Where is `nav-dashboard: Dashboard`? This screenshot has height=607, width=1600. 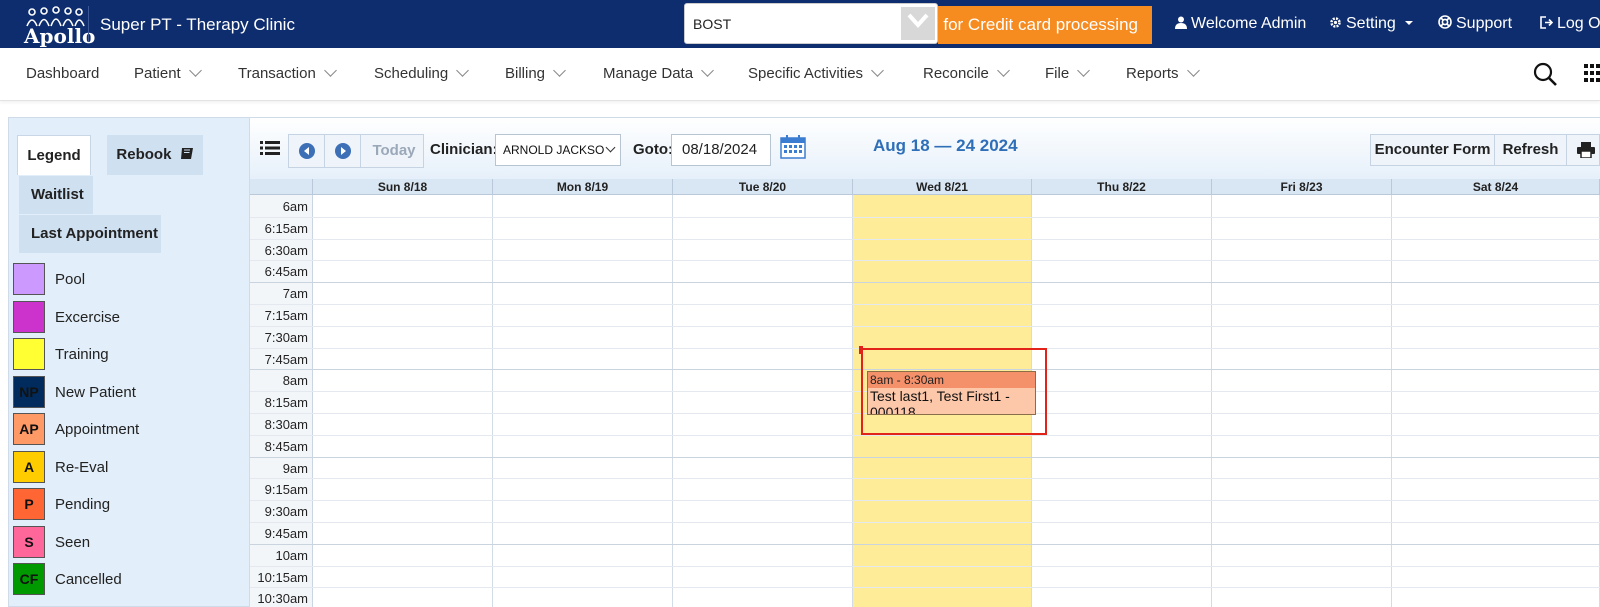 nav-dashboard: Dashboard is located at coordinates (62, 73).